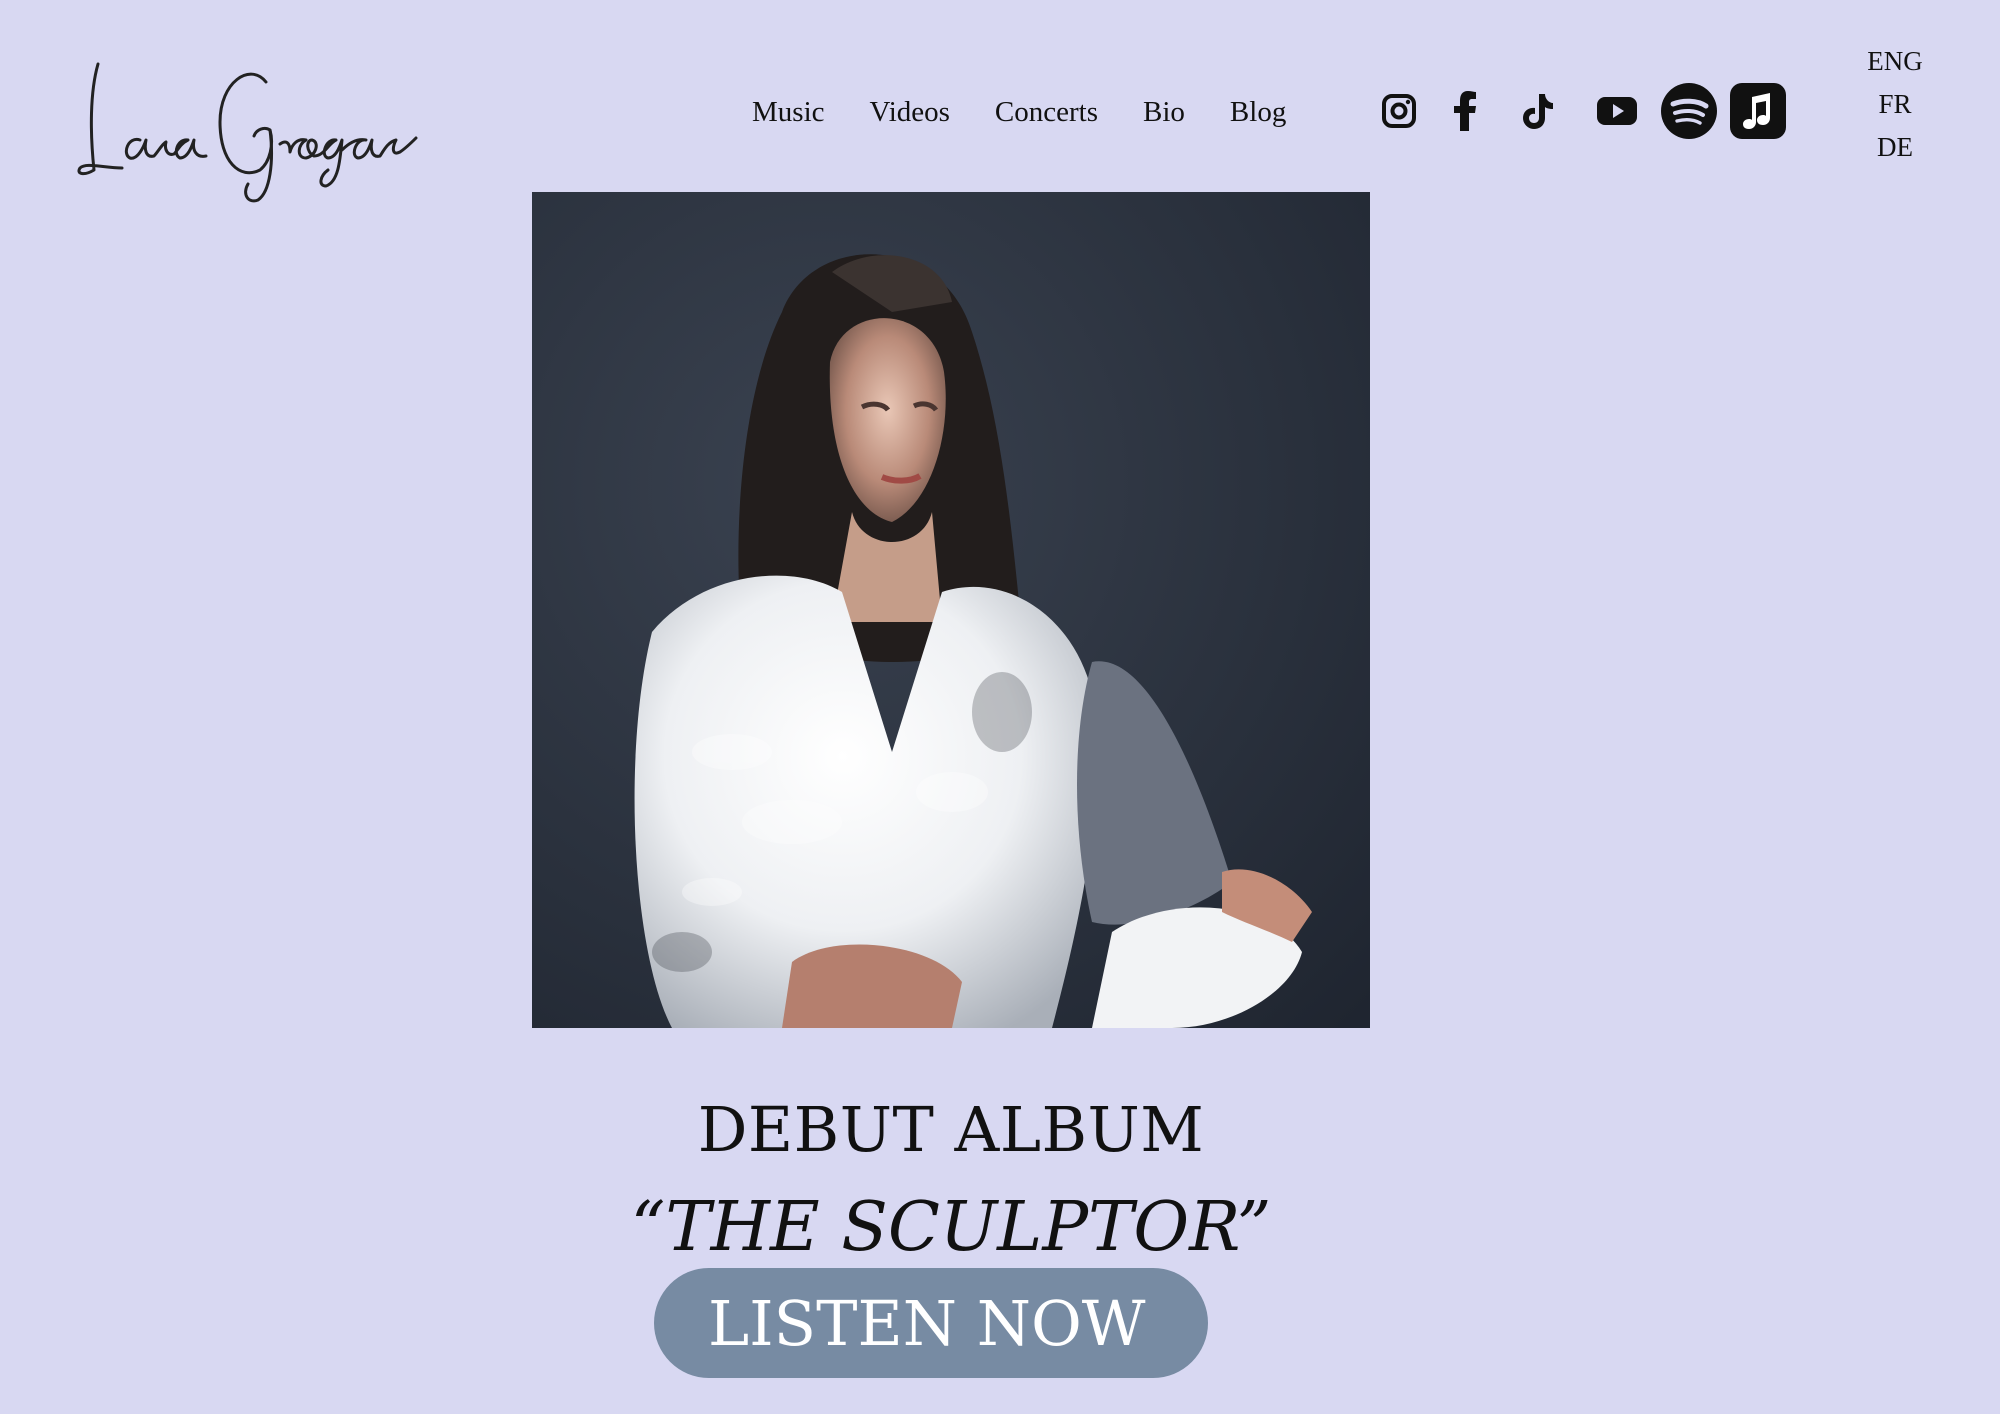 The width and height of the screenshot is (2000, 1414). What do you see at coordinates (1588, 111) in the screenshot?
I see `social-links` at bounding box center [1588, 111].